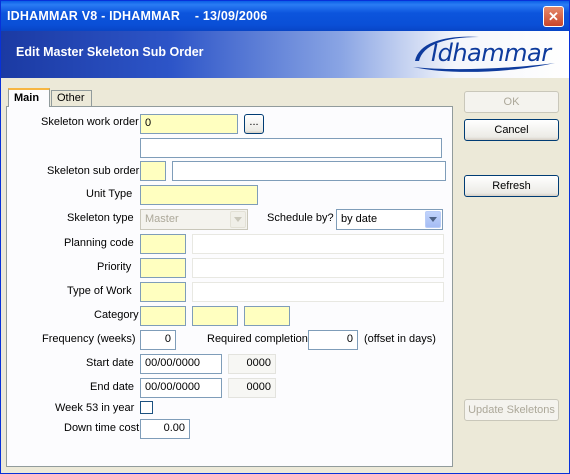 The height and width of the screenshot is (474, 570). I want to click on start-date-input: 00/00/0000, so click(181, 364).